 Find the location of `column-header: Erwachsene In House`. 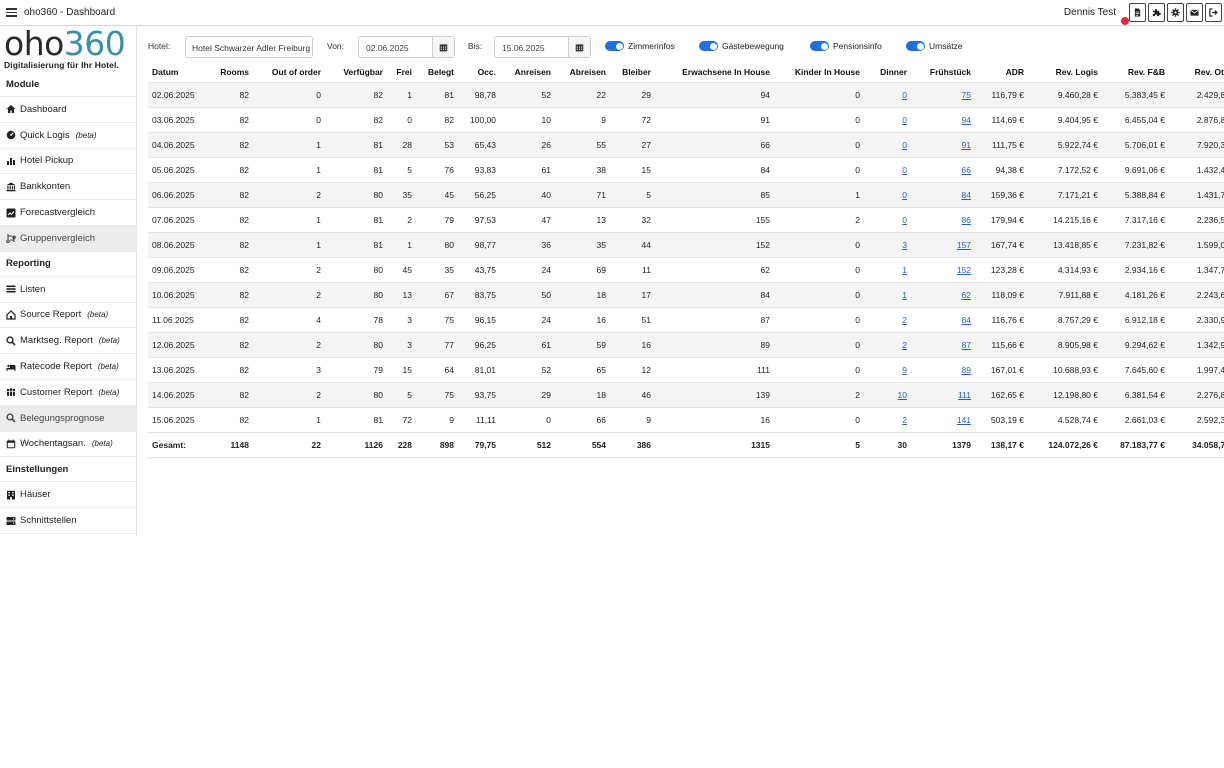

column-header: Erwachsene In House is located at coordinates (714, 72).